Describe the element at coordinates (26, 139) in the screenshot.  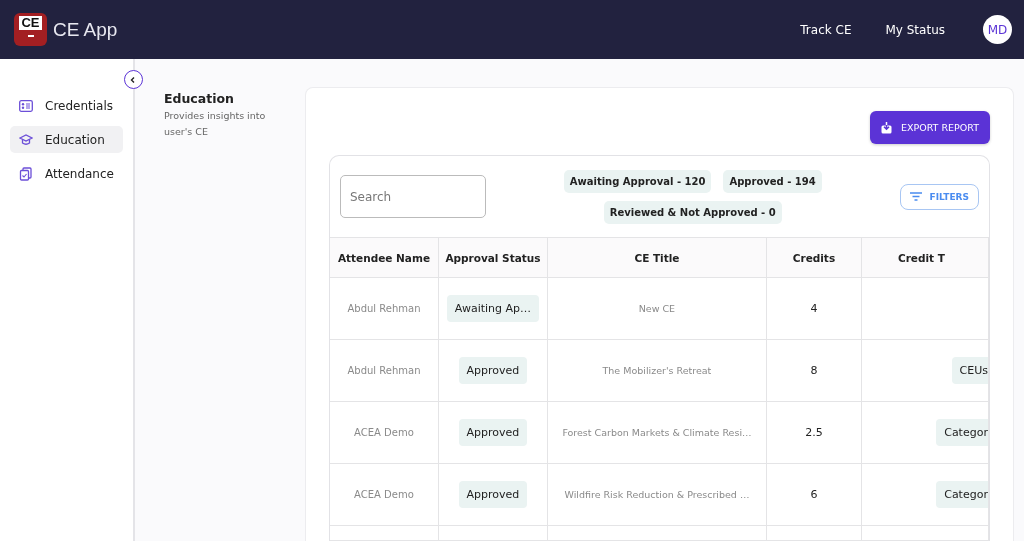
I see `graduation-cap-icon` at that location.